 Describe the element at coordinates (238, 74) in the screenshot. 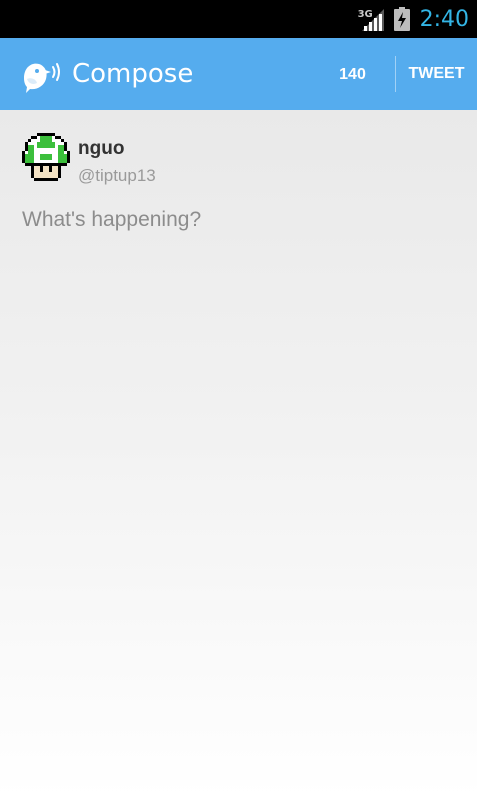

I see `action-bar: Compose 140 TWEET` at that location.